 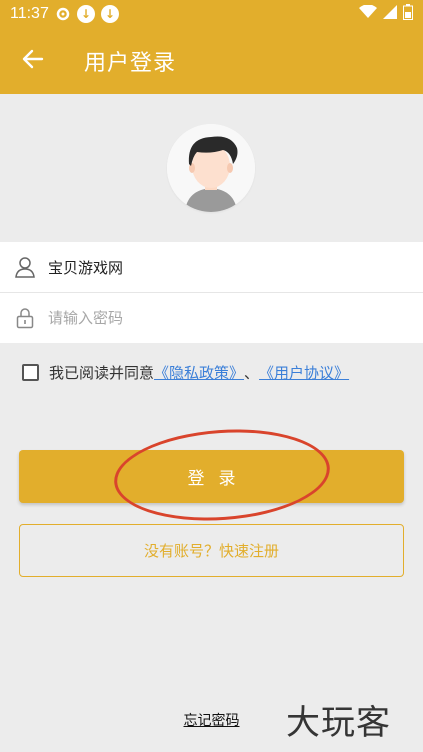 What do you see at coordinates (408, 14) in the screenshot?
I see `battery-icon` at bounding box center [408, 14].